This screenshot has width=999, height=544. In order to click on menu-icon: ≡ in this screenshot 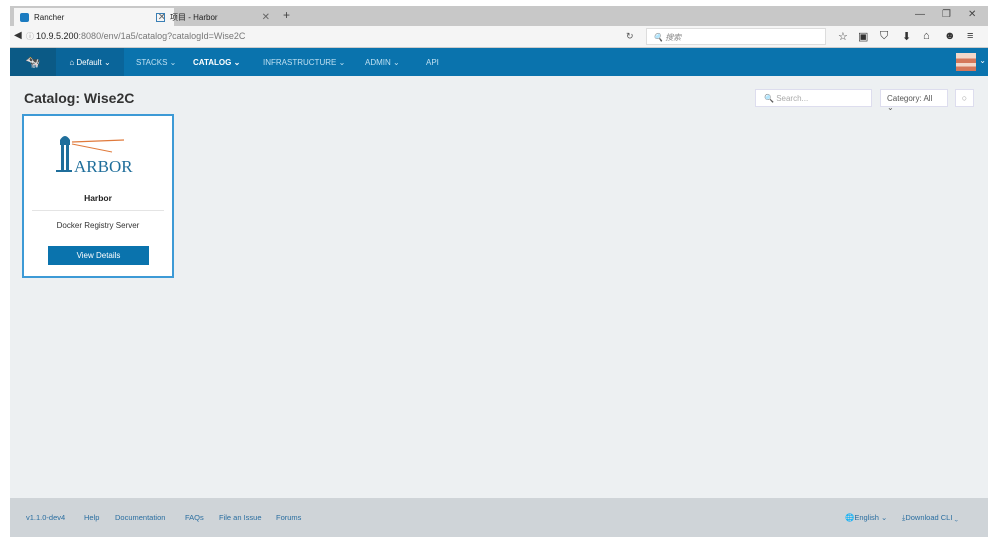, I will do `click(970, 36)`.